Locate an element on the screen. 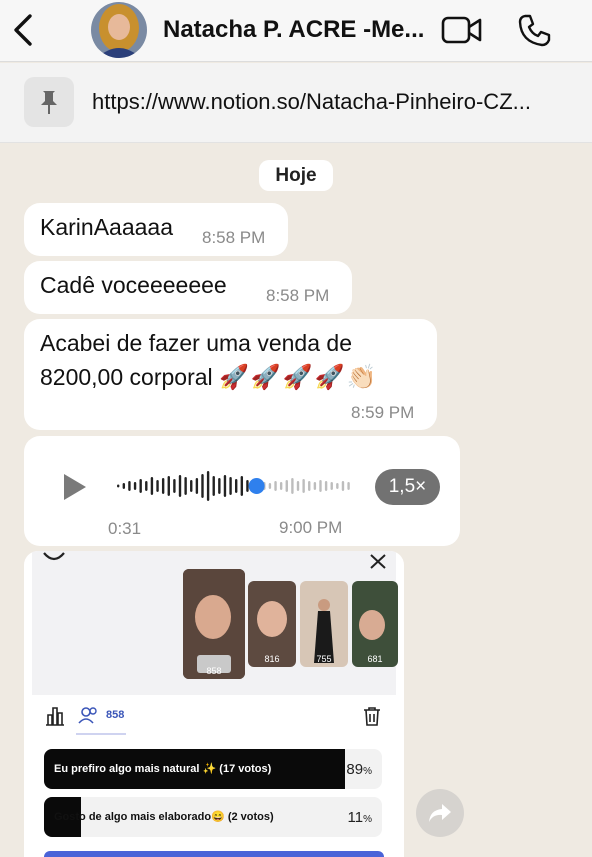  back-button is located at coordinates (24, 30).